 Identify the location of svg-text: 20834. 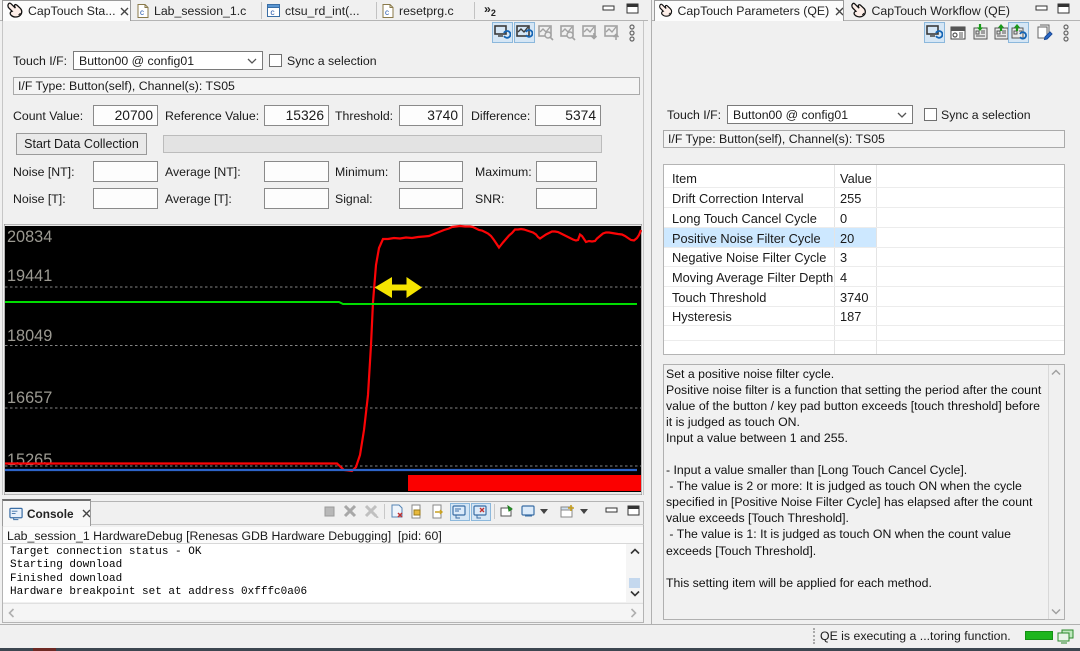
(29, 237).